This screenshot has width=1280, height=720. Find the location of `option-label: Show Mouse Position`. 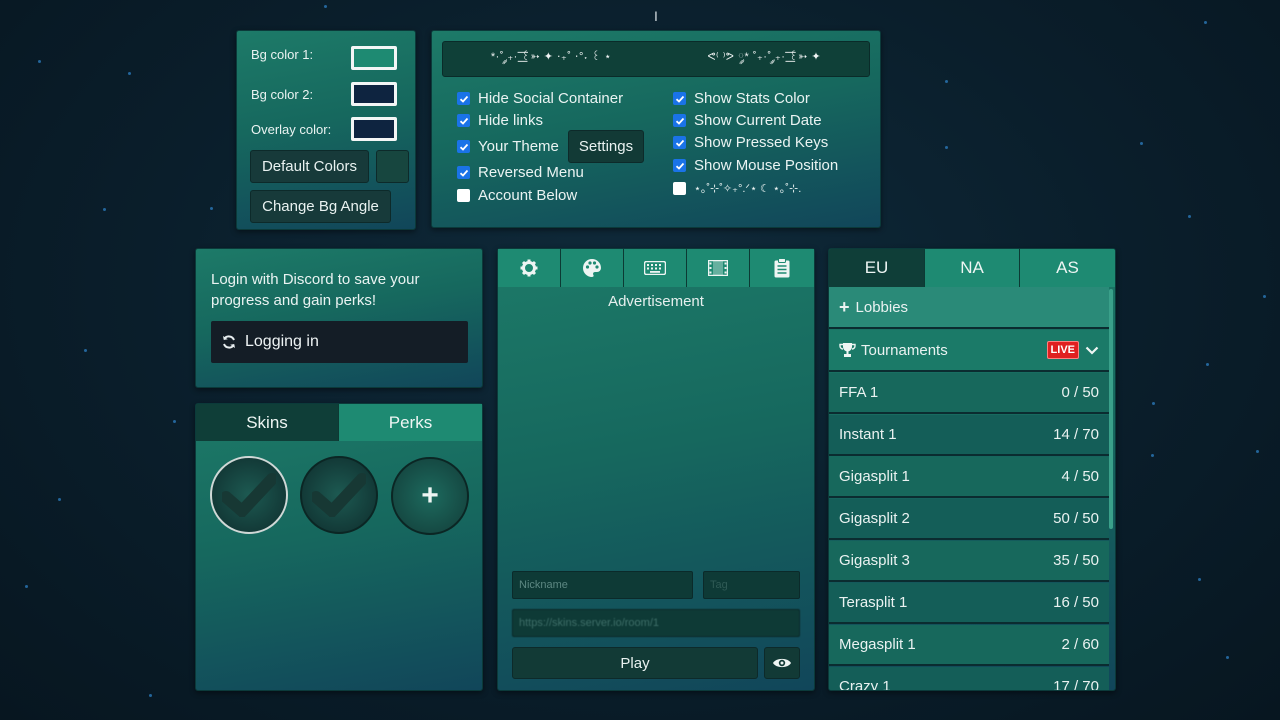

option-label: Show Mouse Position is located at coordinates (766, 165).